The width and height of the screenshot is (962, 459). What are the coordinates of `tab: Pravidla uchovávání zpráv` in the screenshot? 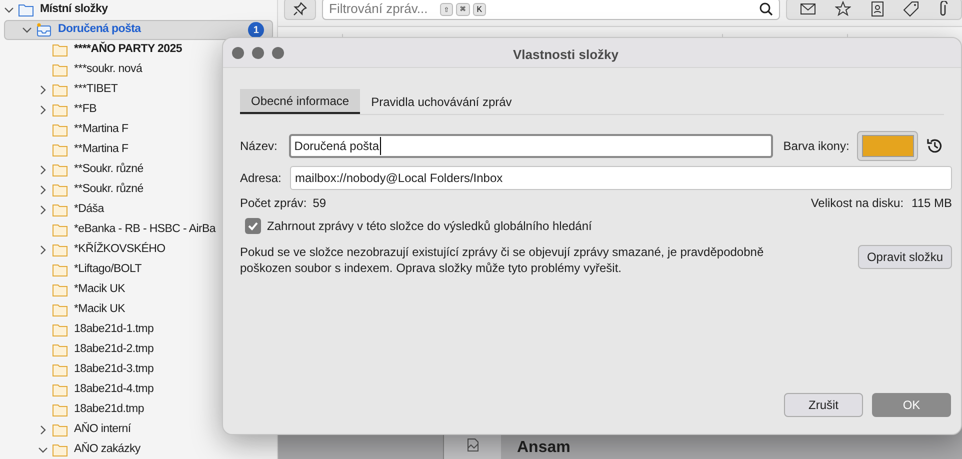 It's located at (441, 101).